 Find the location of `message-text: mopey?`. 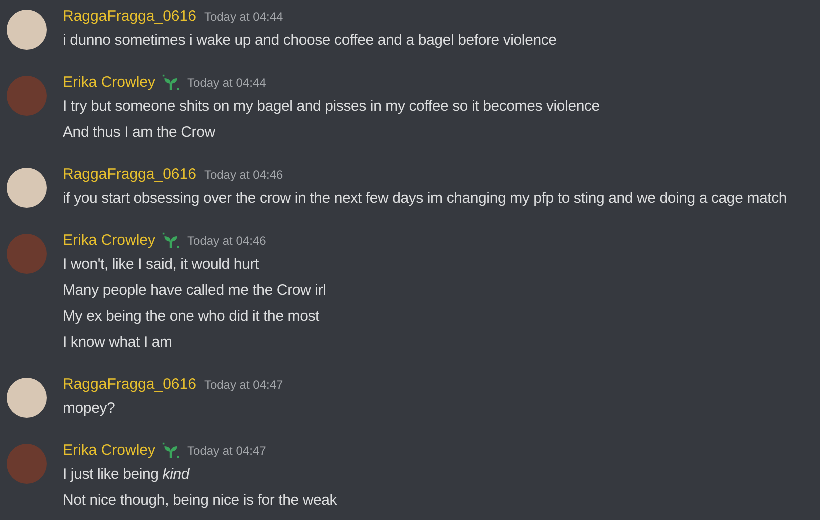

message-text: mopey? is located at coordinates (89, 409).